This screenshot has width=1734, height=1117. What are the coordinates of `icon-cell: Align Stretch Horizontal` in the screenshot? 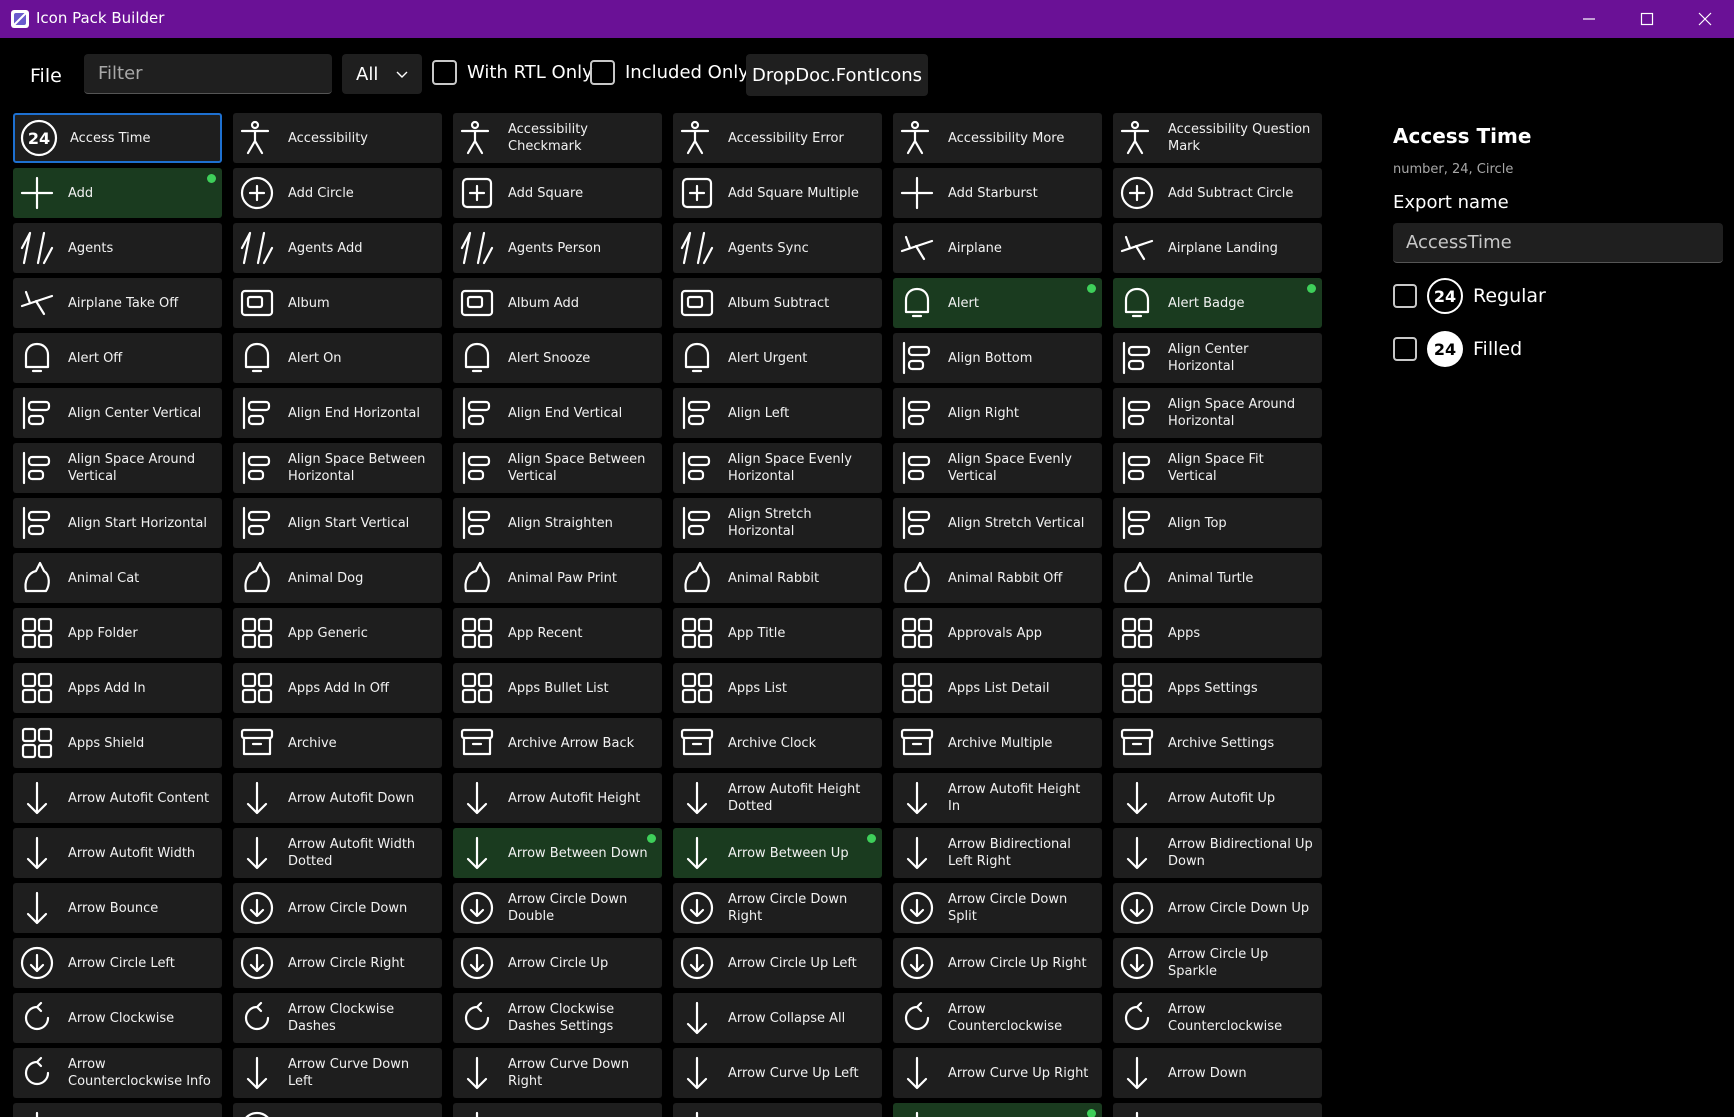 It's located at (777, 523).